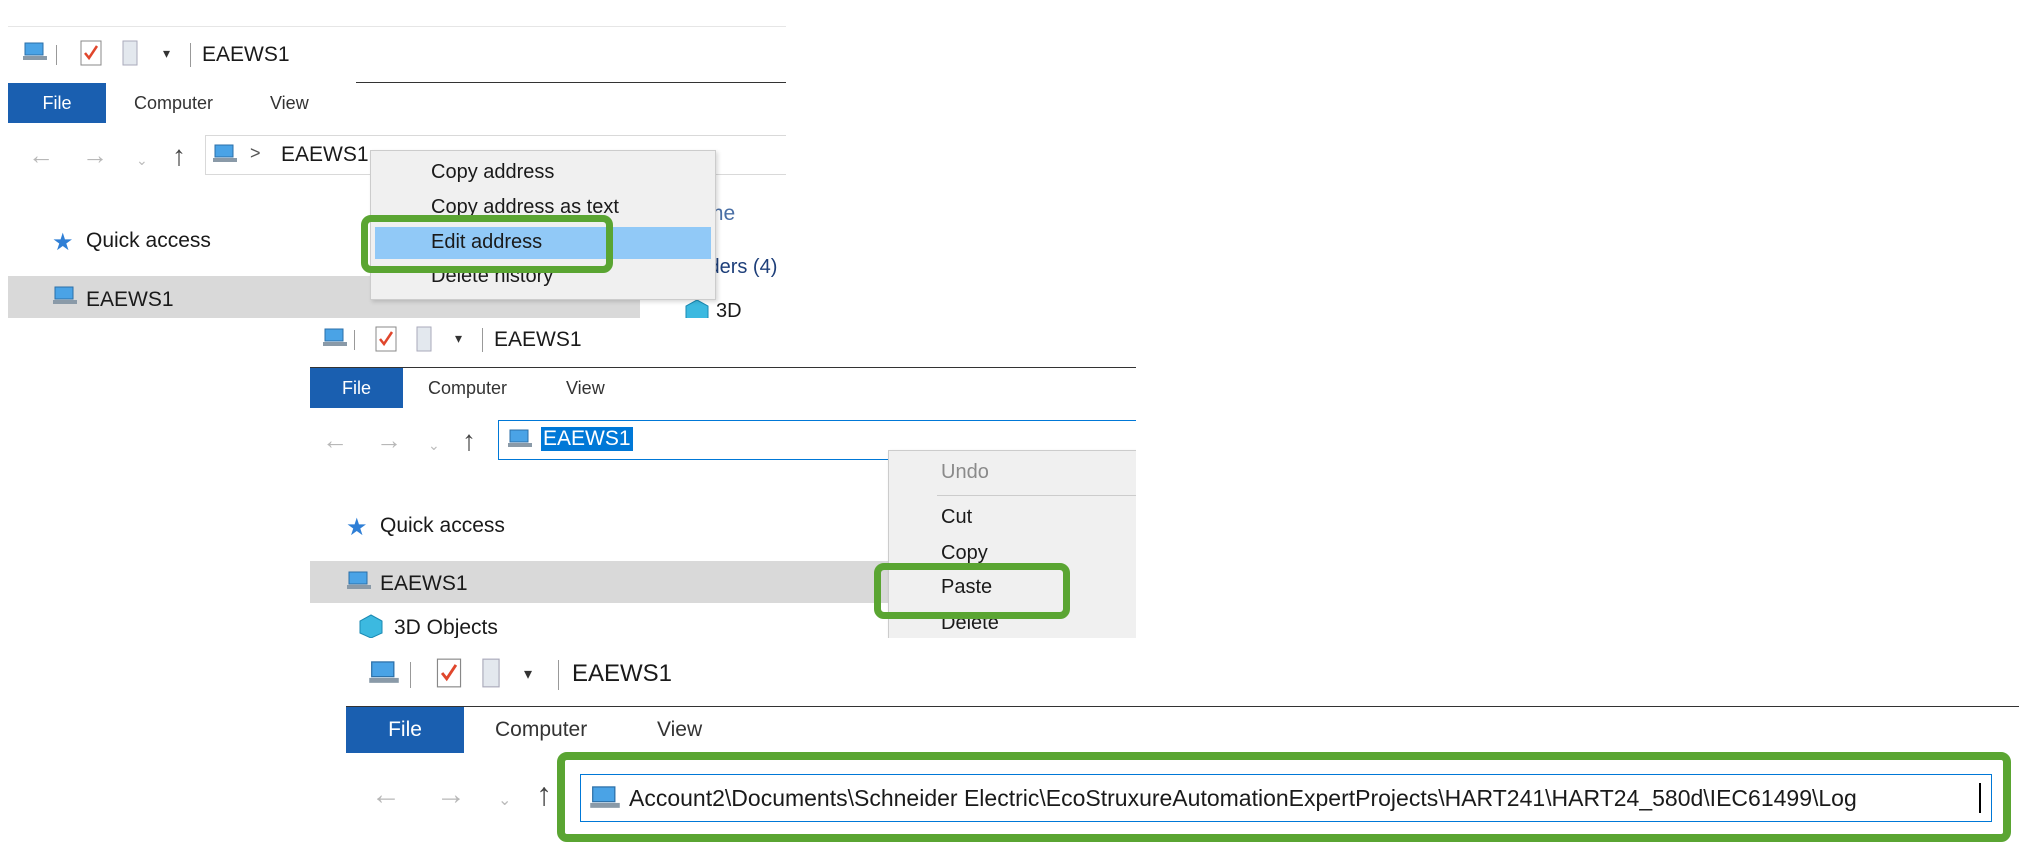 This screenshot has width=2019, height=845. What do you see at coordinates (965, 472) in the screenshot?
I see `menu-item-undo: Undo` at bounding box center [965, 472].